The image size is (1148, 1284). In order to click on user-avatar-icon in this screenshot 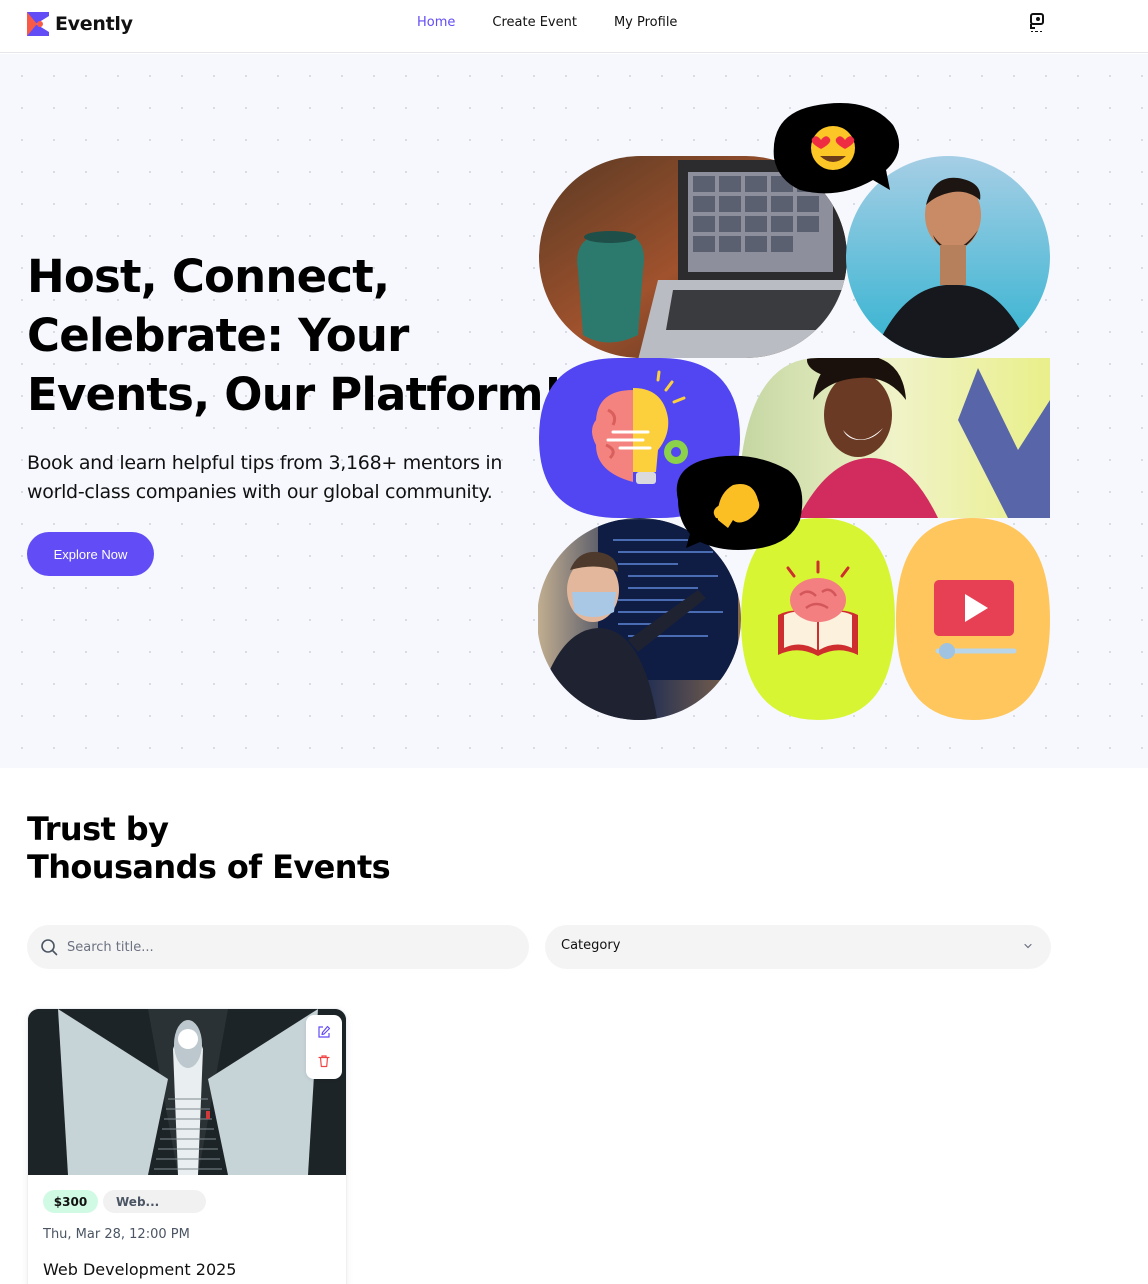, I will do `click(1037, 23)`.